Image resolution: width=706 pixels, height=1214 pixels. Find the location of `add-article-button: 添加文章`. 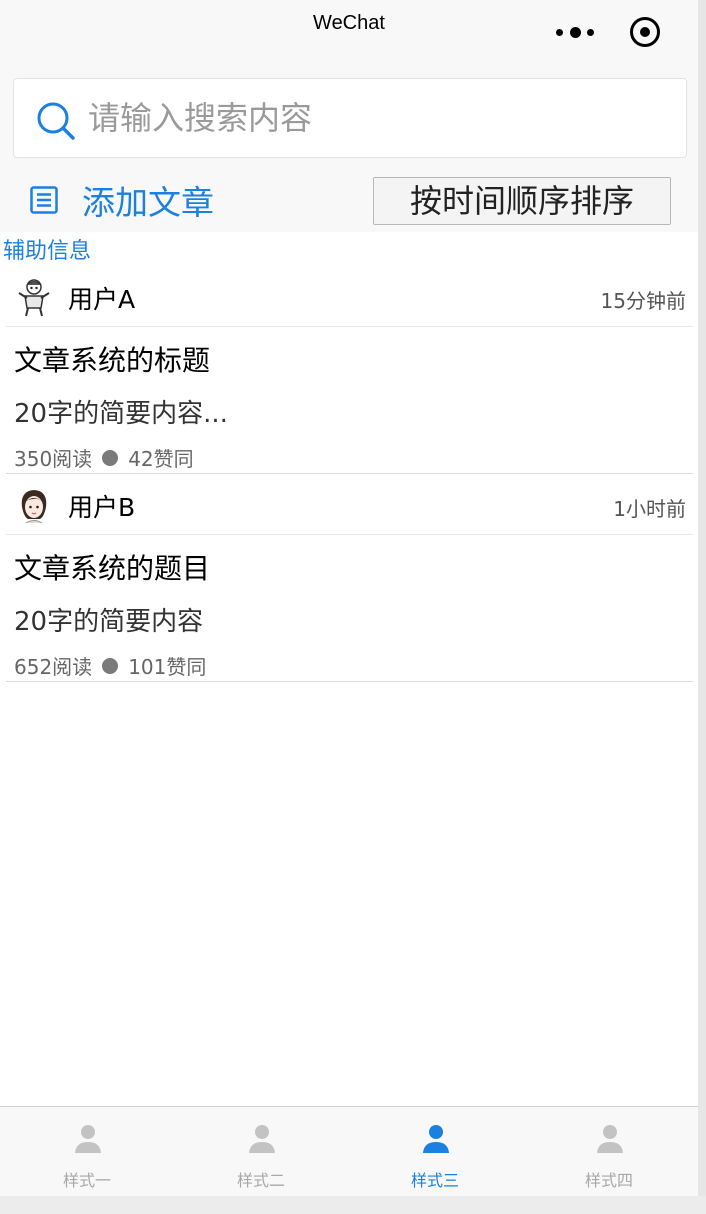

add-article-button: 添加文章 is located at coordinates (122, 200).